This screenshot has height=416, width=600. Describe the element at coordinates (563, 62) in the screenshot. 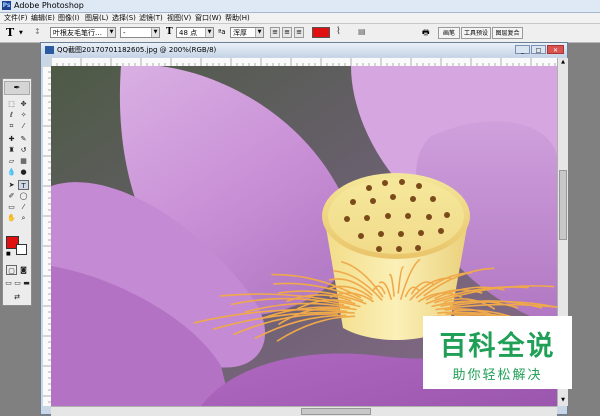

I see `scroll-up-icon: ▲` at that location.